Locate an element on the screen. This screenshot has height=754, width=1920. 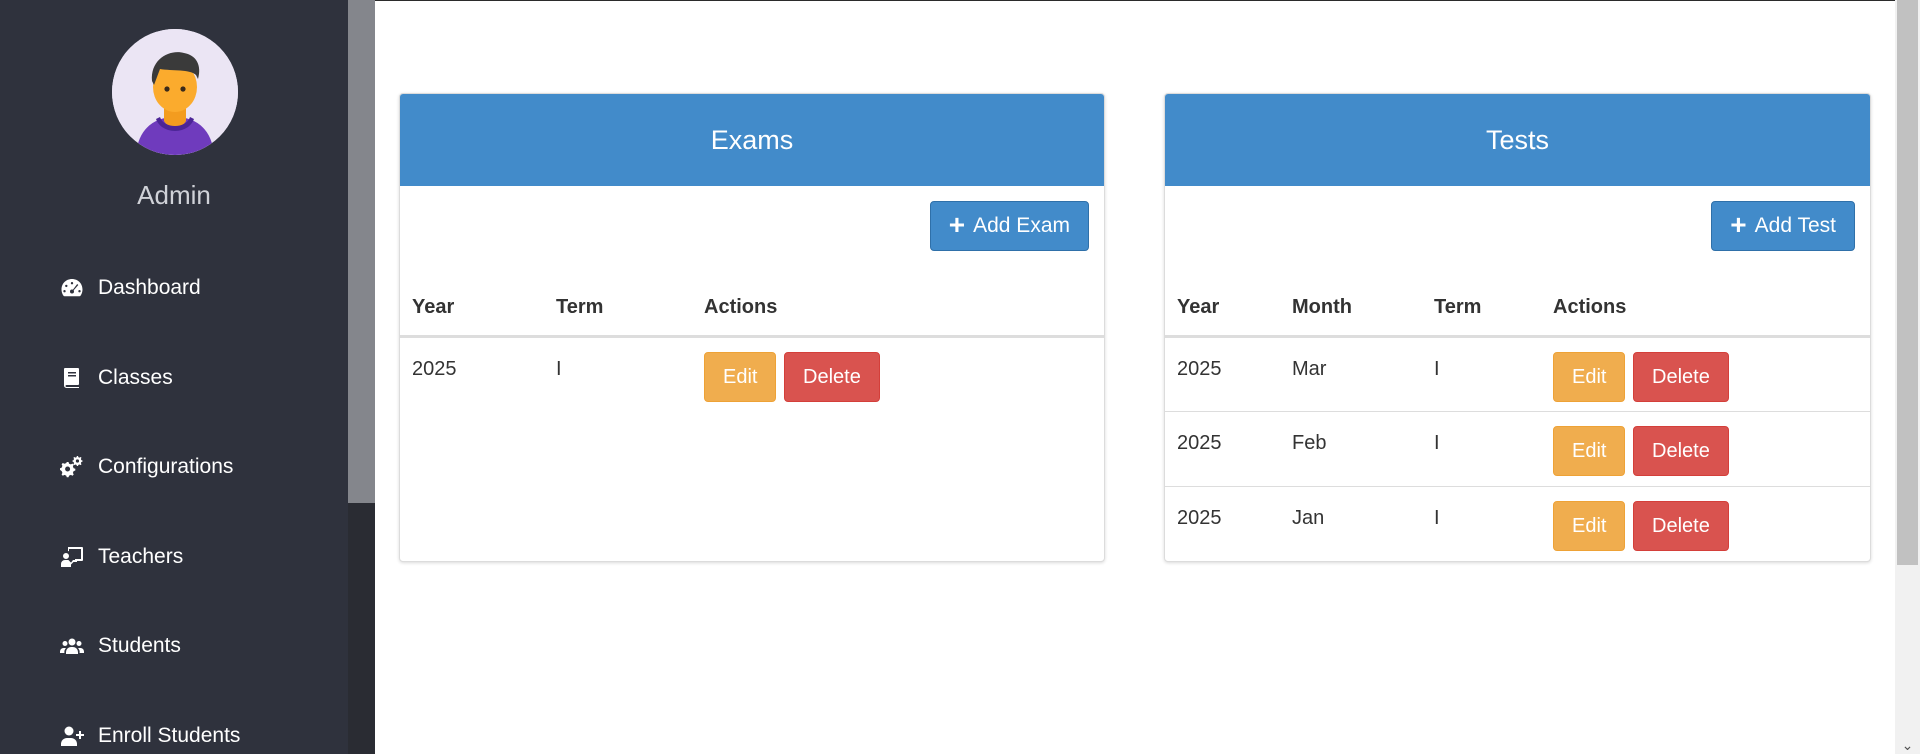
table-row: 2025 Mar I Edit Delete is located at coordinates (1517, 373).